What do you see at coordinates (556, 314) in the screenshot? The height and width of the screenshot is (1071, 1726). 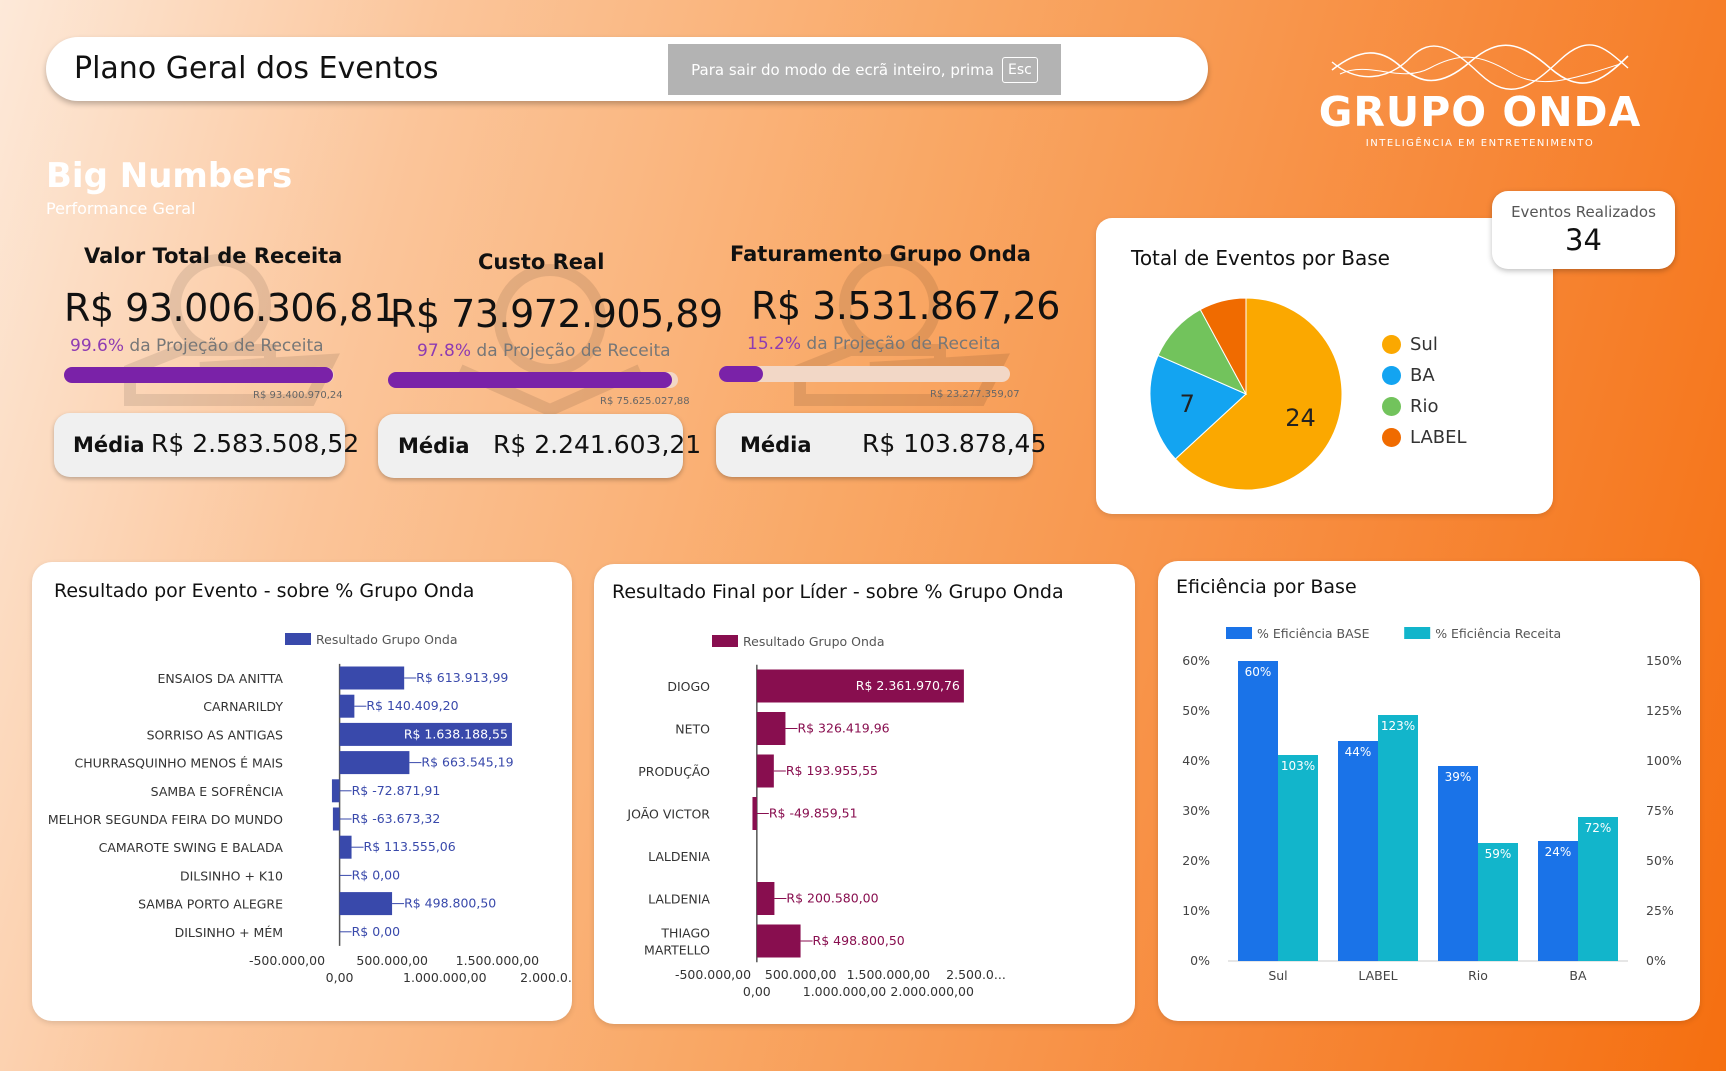 I see `kpi-custo-value: R$ 73.972.905,89` at bounding box center [556, 314].